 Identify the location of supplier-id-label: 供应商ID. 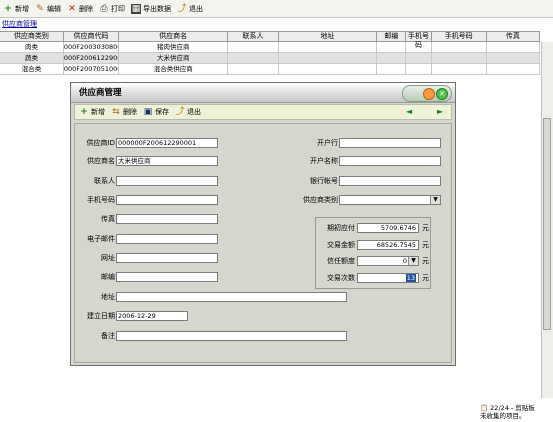
(100, 143).